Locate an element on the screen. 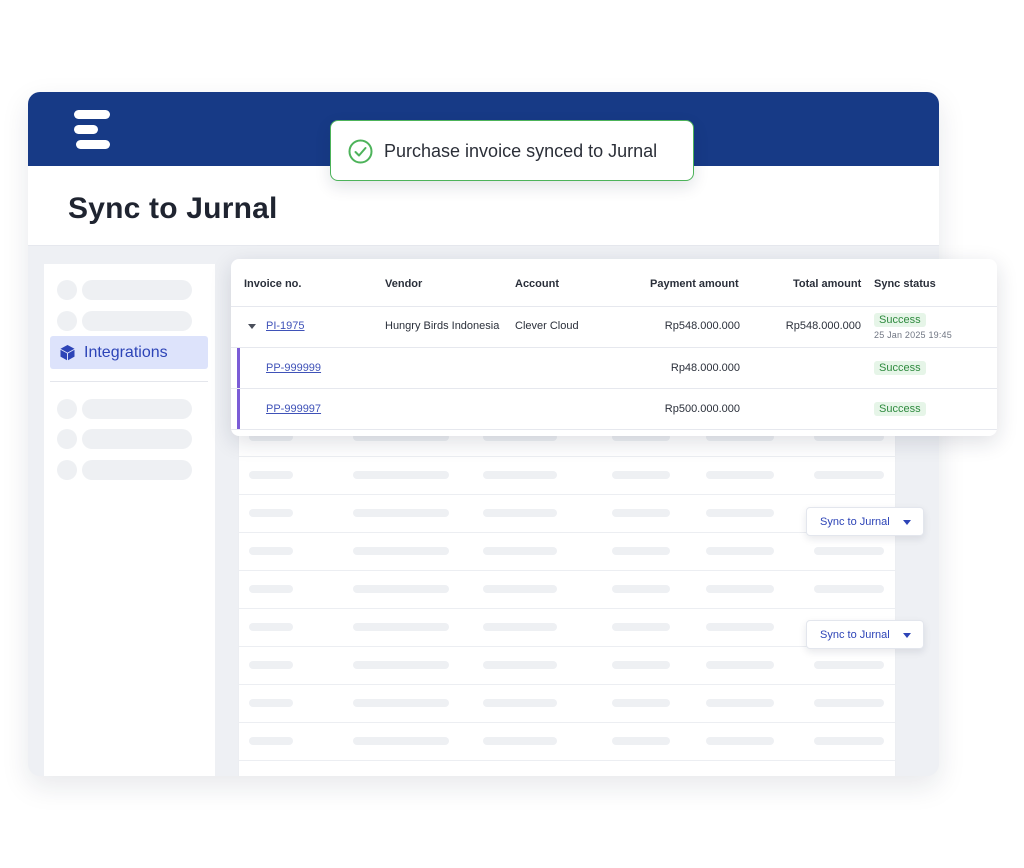 This screenshot has width=1024, height=868. column-header-vendor: Vendor is located at coordinates (404, 284).